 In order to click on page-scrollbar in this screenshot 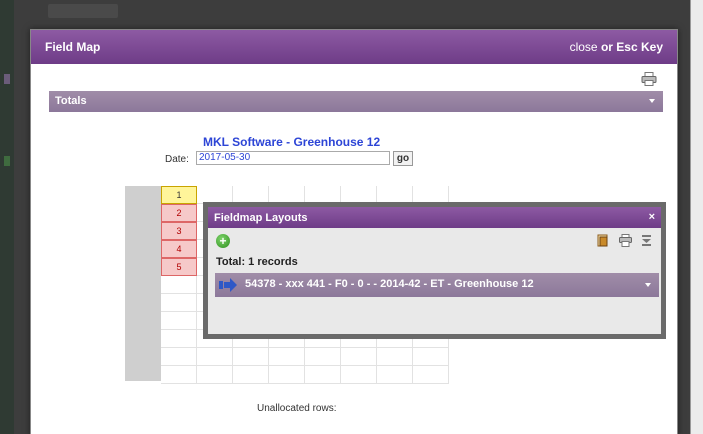, I will do `click(696, 217)`.